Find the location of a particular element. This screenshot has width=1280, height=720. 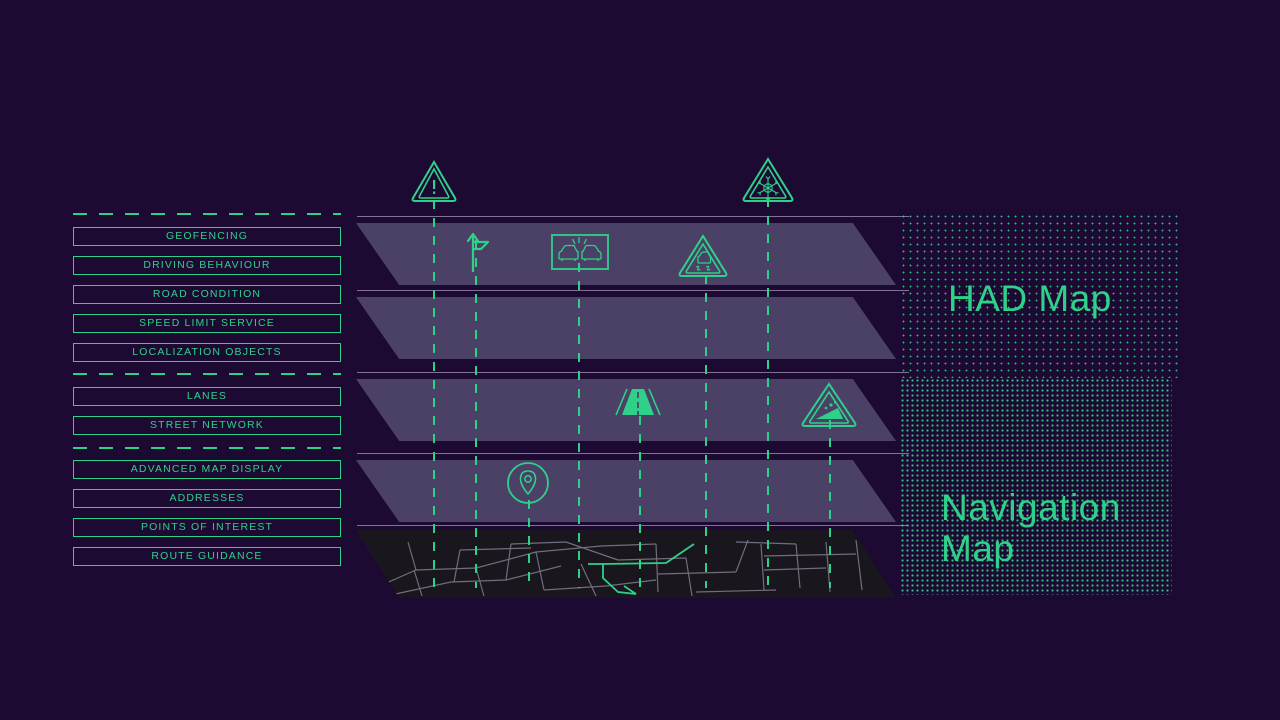

label-driving-behaviour: DRIVING BEHAVIOUR is located at coordinates (207, 265).